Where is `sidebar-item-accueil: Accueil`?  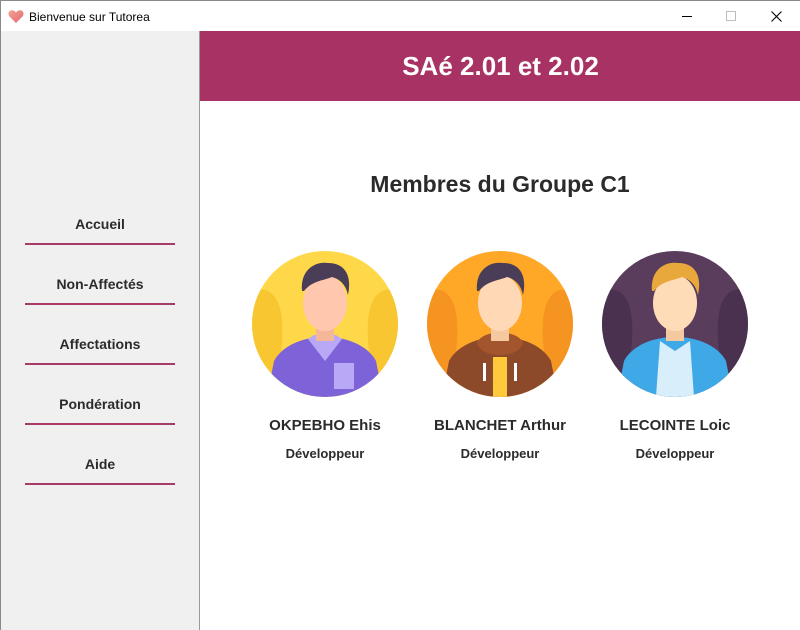 sidebar-item-accueil: Accueil is located at coordinates (100, 230).